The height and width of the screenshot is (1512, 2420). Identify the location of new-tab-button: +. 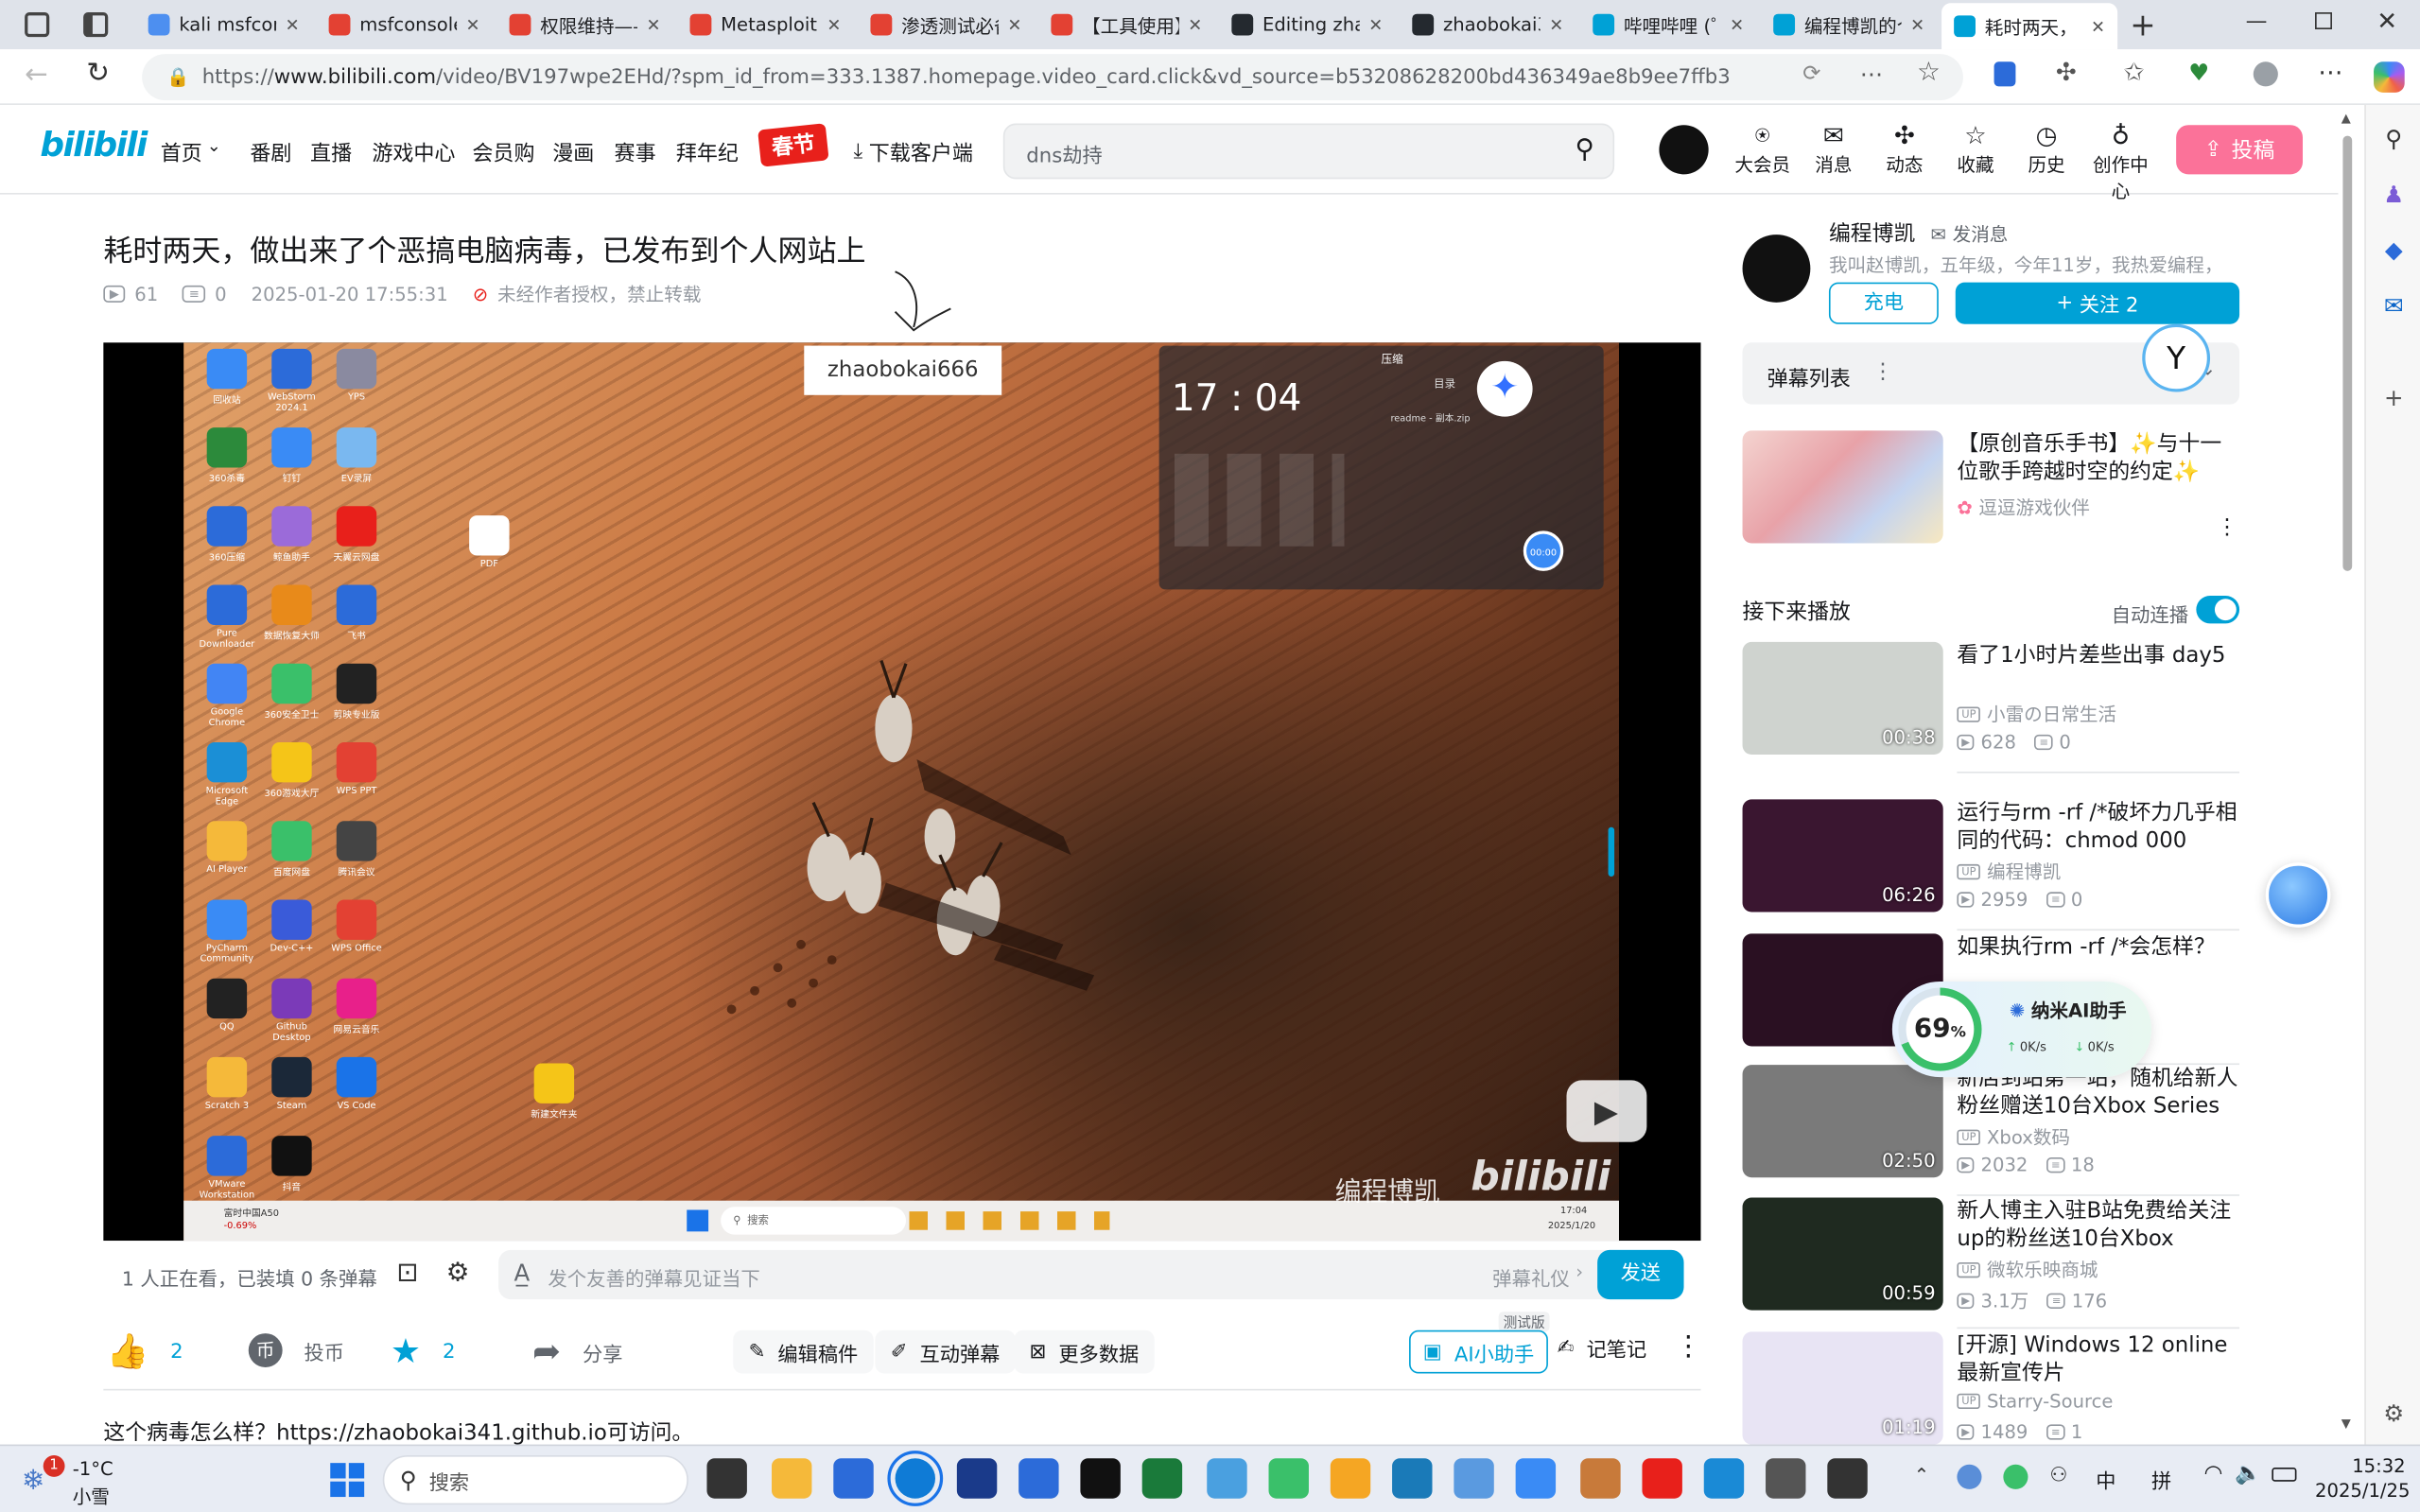
(2142, 25).